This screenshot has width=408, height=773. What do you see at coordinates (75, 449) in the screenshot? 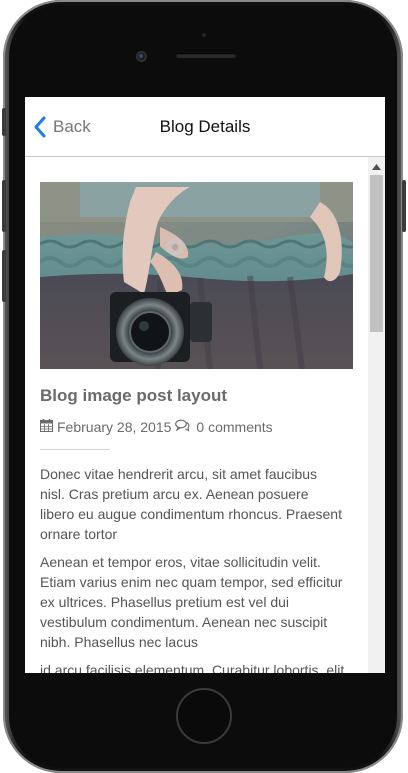
I see `title-divider` at bounding box center [75, 449].